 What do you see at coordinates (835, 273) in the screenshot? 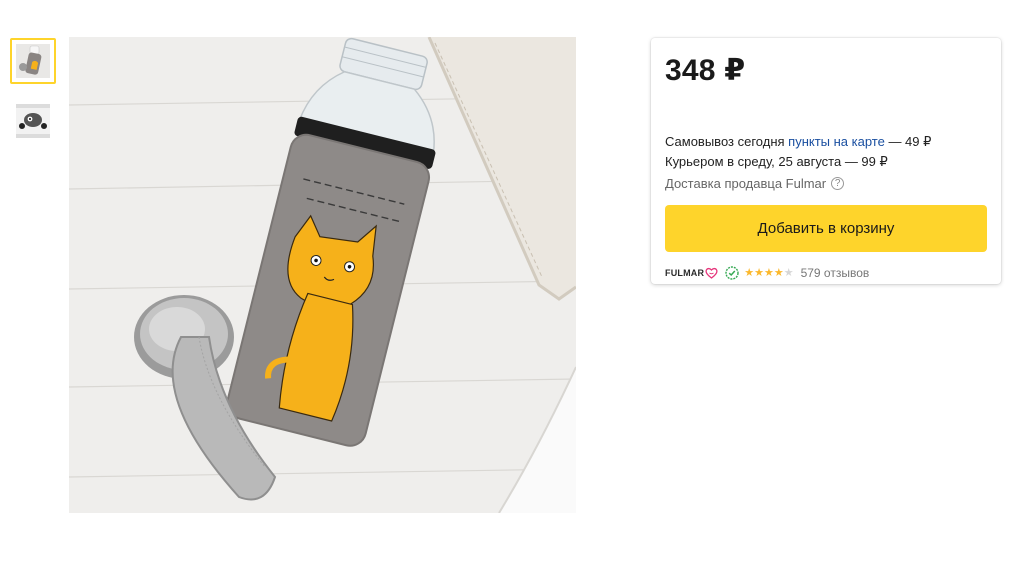
I see `reviews-link: 579 отзывов` at bounding box center [835, 273].